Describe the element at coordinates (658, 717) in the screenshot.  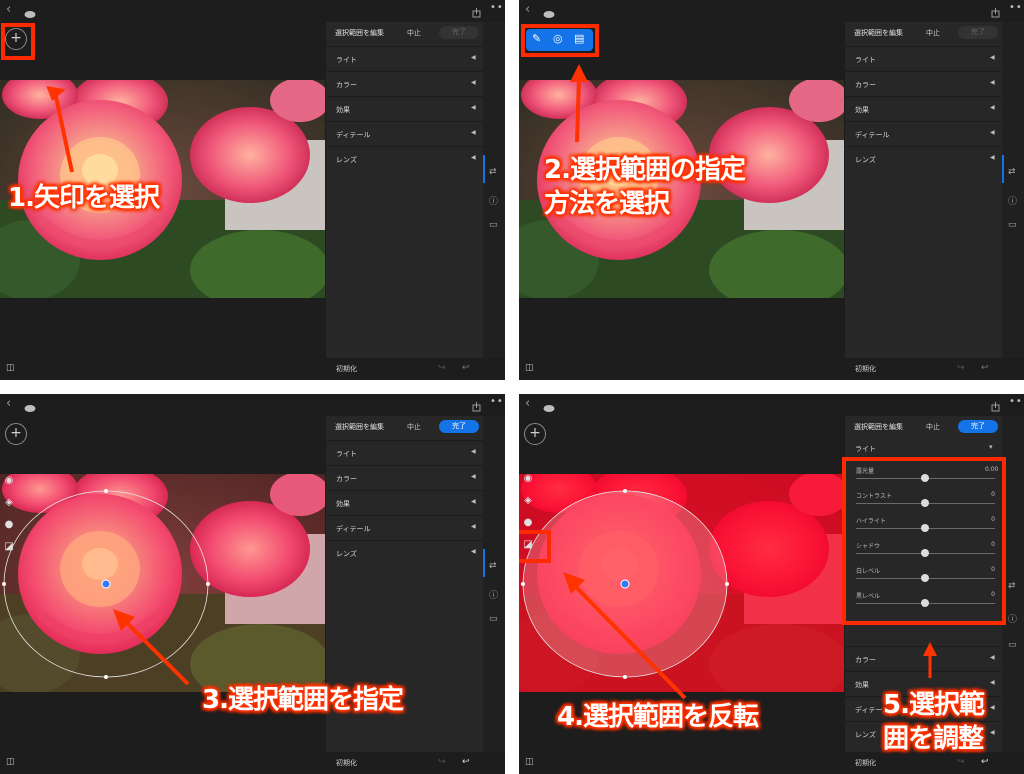
I see `step4-label: 4.選択範囲を反転` at that location.